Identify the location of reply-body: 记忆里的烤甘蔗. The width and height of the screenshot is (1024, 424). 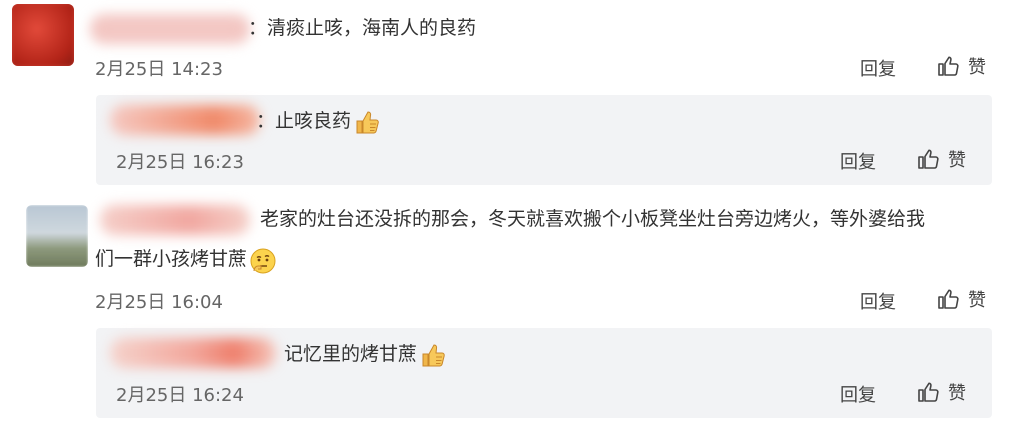
(351, 354).